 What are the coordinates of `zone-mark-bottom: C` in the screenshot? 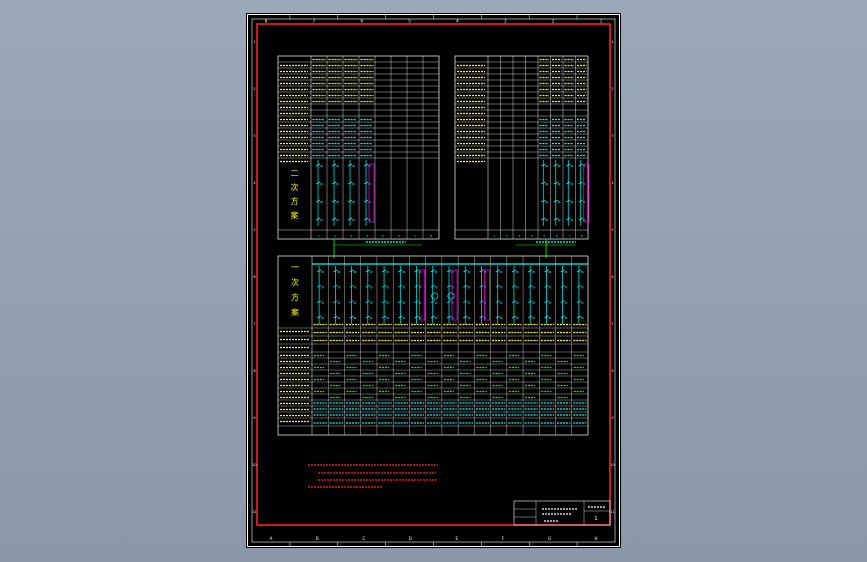 It's located at (363, 538).